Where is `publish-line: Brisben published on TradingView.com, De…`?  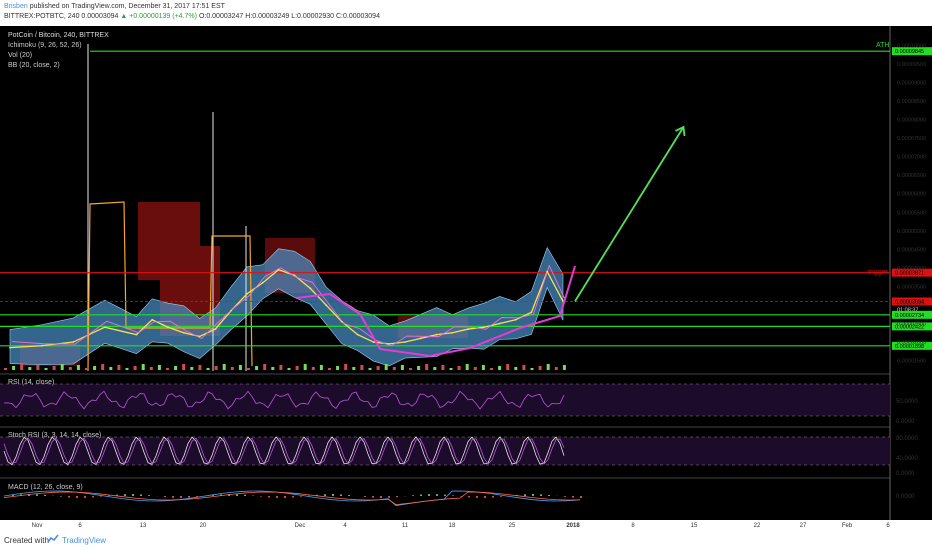 publish-line: Brisben published on TradingView.com, De… is located at coordinates (114, 6).